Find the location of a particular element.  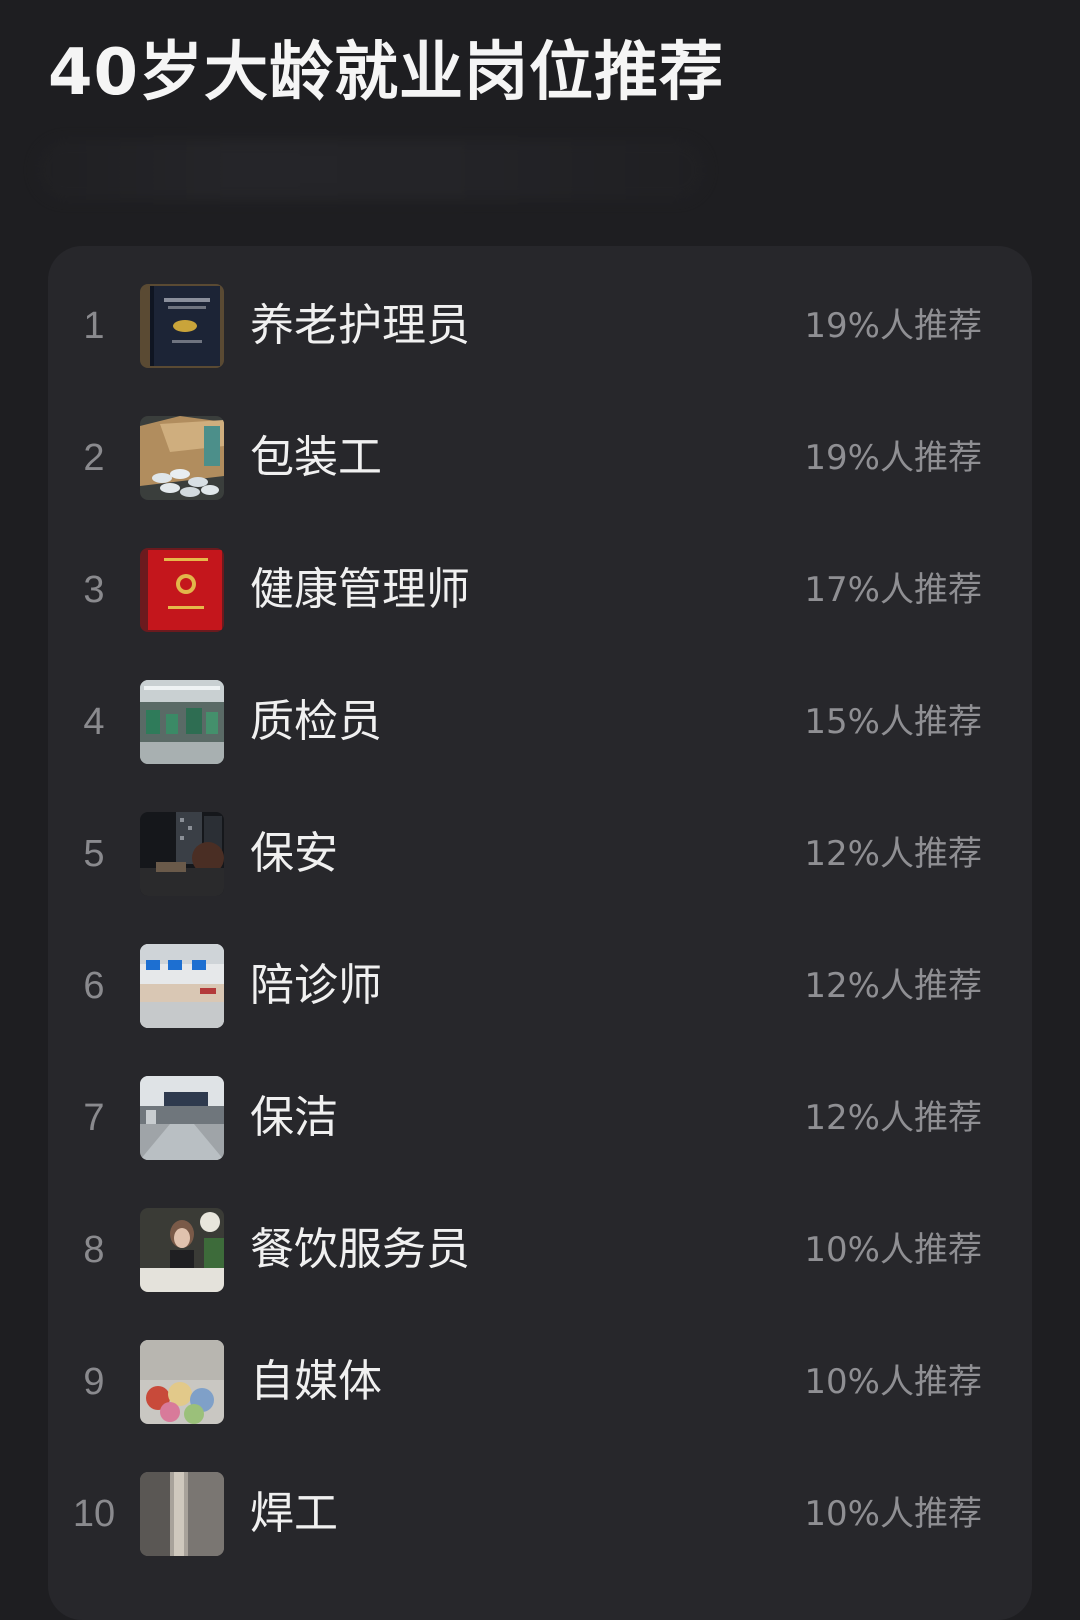

job-row-10: 10 焊工 10%人推荐 is located at coordinates (540, 1514).